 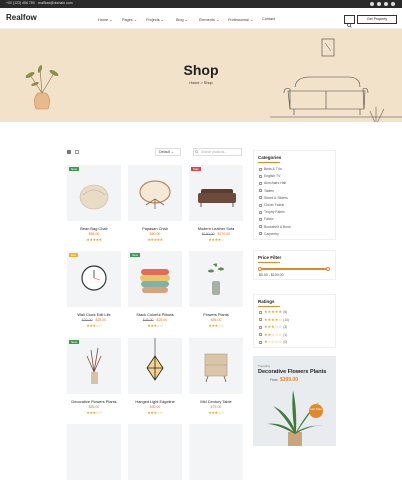 I want to click on rating-filter-item: ★★☆☆☆ (1), so click(x=273, y=334).